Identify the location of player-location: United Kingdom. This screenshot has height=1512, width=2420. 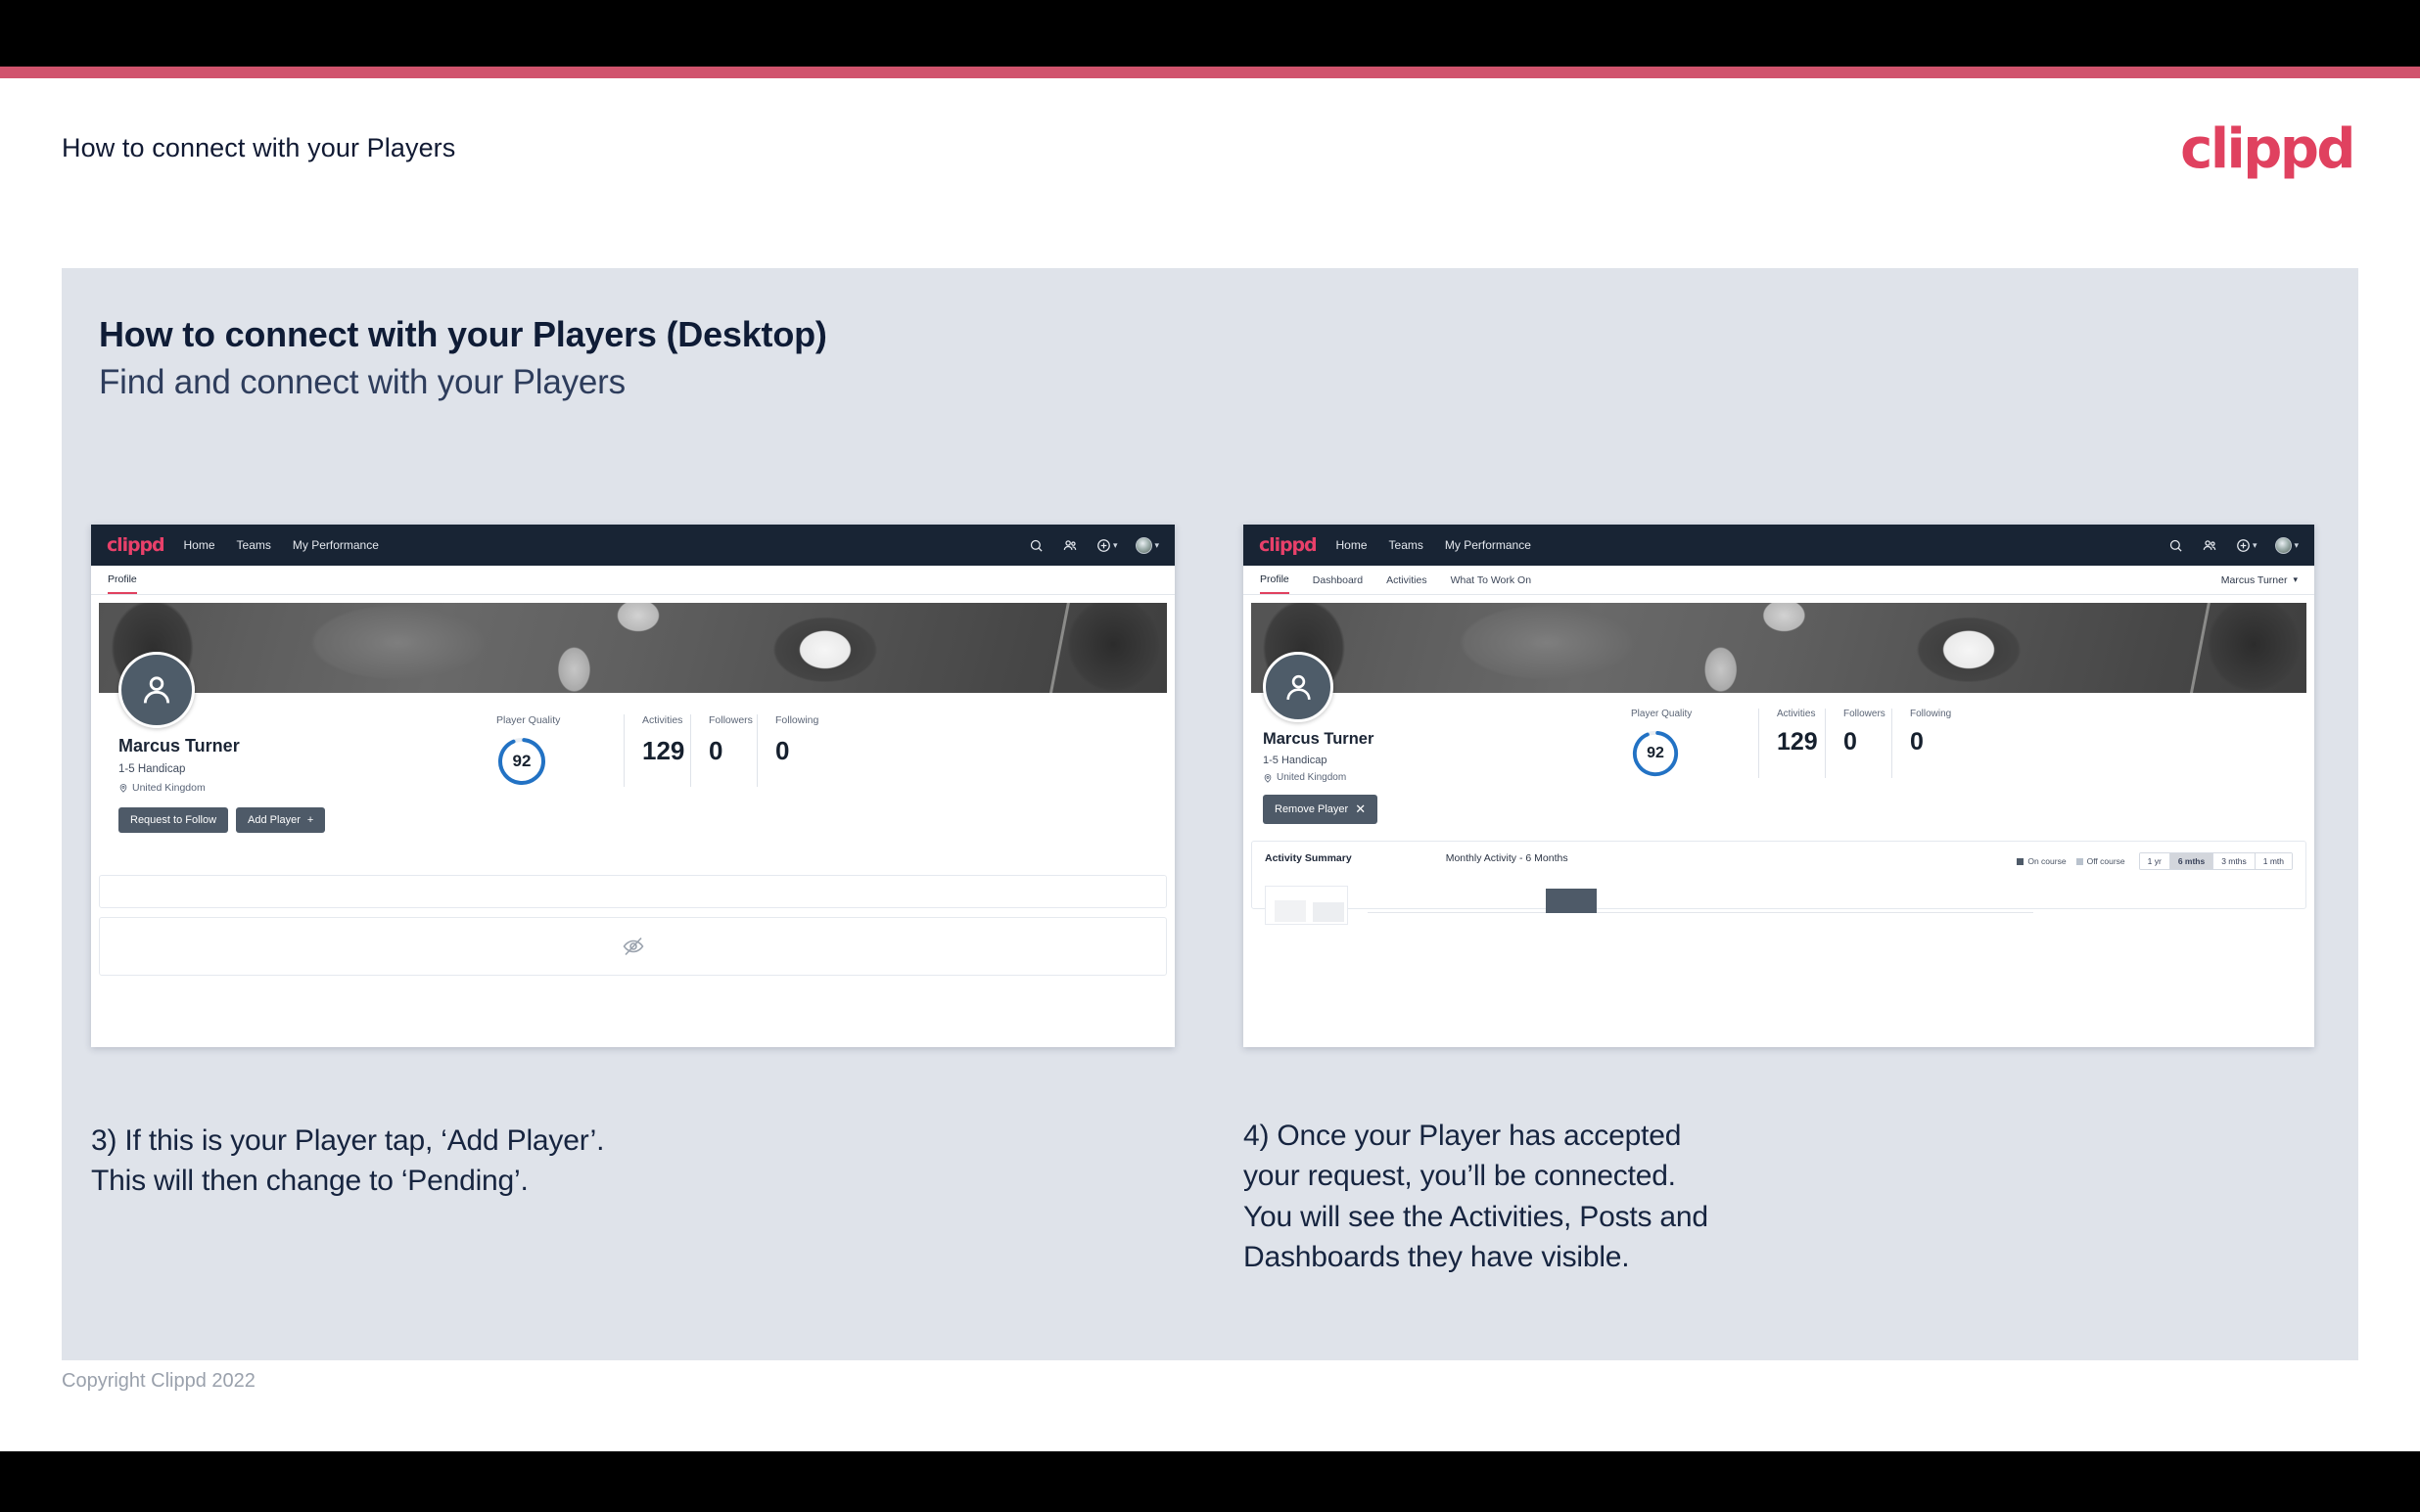
(1320, 777).